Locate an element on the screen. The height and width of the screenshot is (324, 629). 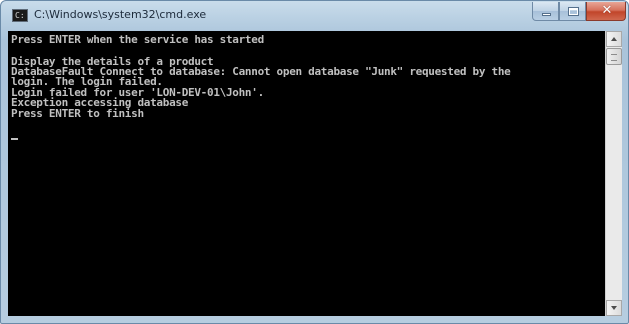
scroll-thumb is located at coordinates (614, 56).